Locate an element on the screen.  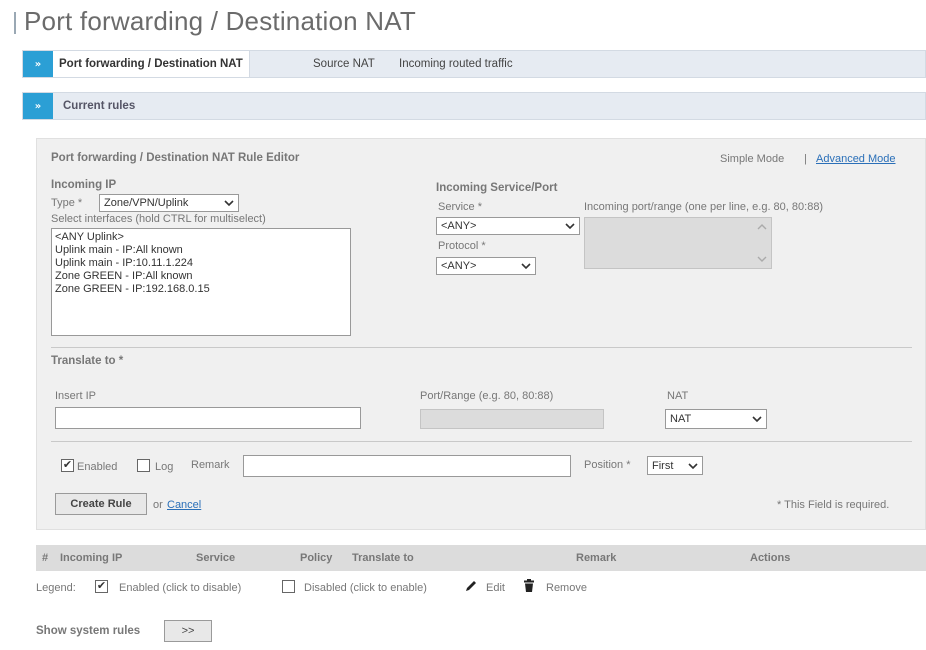
tab-incoming-routed-traffic: Incoming routed traffic is located at coordinates (456, 64).